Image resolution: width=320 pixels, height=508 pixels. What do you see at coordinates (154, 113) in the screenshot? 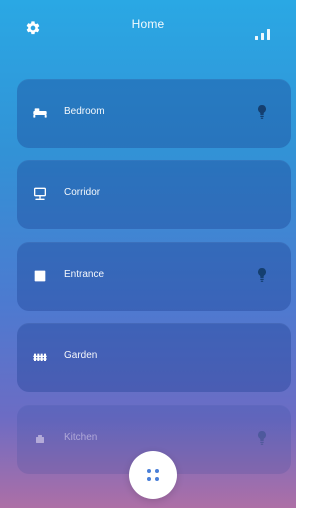
I see `room-card-bedroom: Bedroom` at bounding box center [154, 113].